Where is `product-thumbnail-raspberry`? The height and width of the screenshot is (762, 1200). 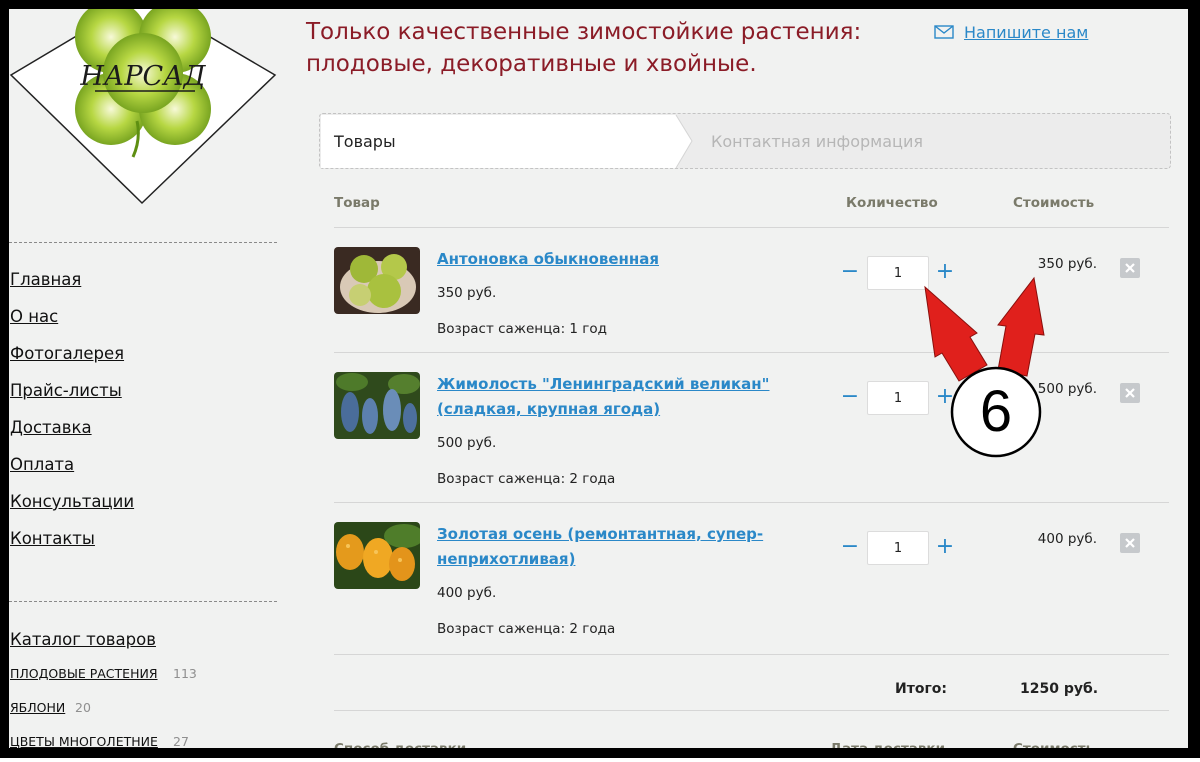
product-thumbnail-raspberry is located at coordinates (377, 555).